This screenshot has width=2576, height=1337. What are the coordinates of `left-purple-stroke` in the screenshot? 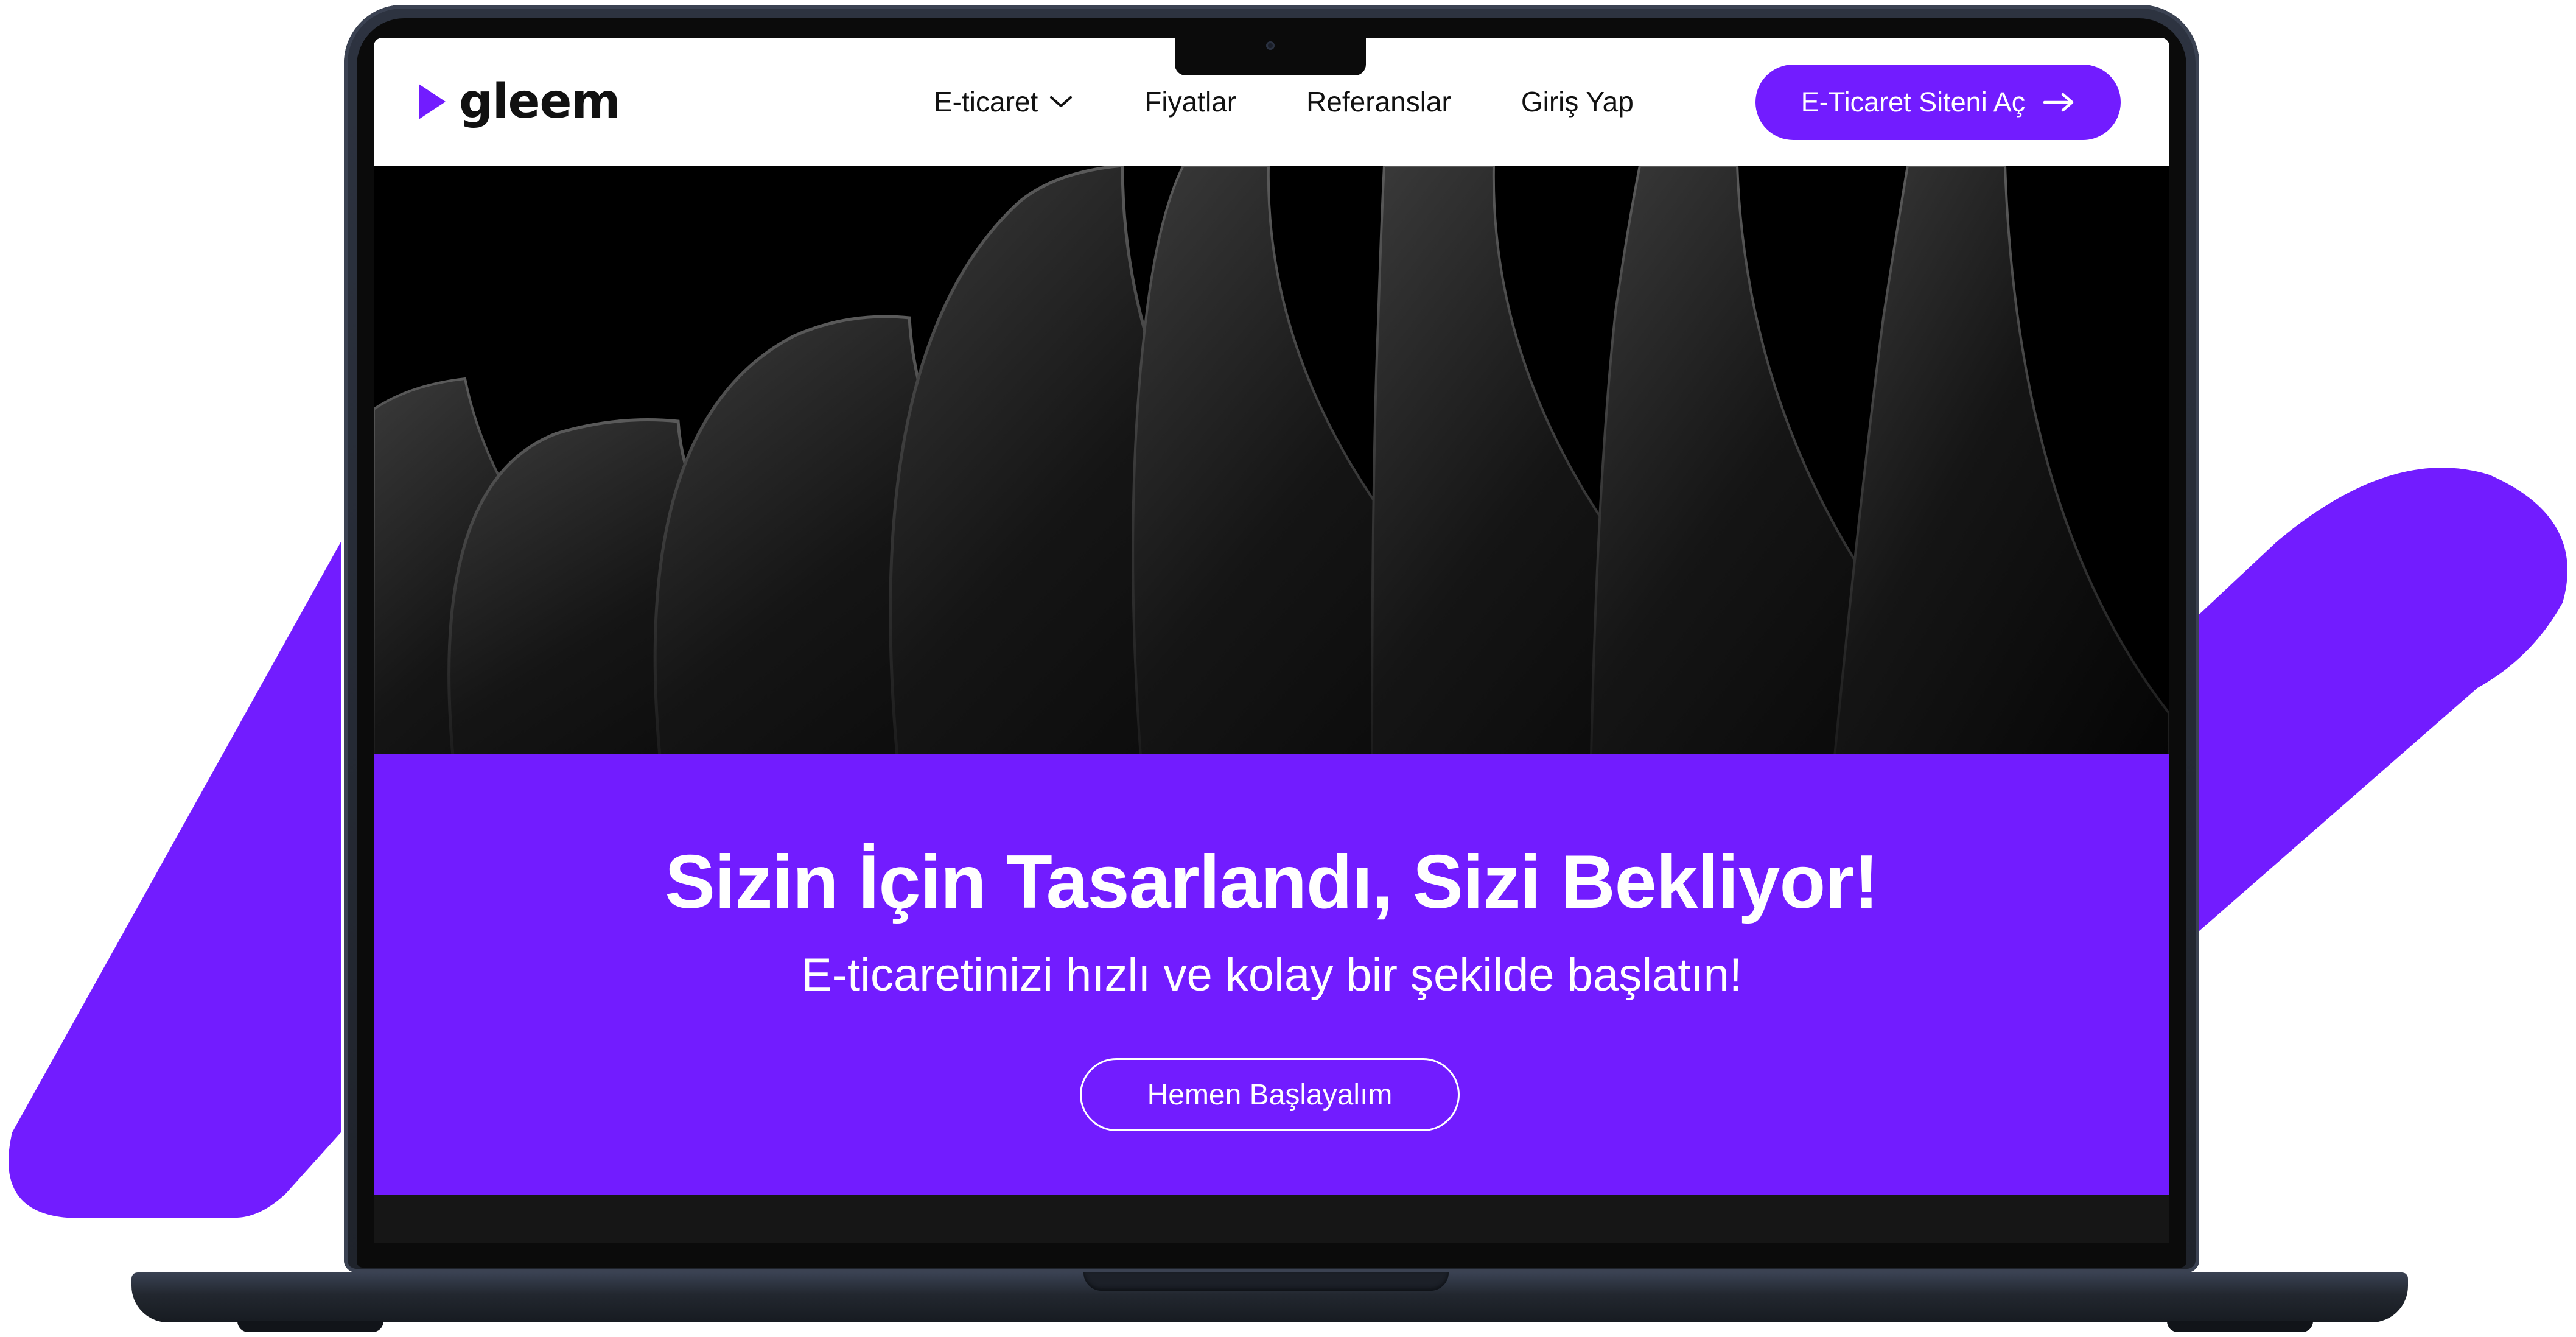 It's located at (175, 880).